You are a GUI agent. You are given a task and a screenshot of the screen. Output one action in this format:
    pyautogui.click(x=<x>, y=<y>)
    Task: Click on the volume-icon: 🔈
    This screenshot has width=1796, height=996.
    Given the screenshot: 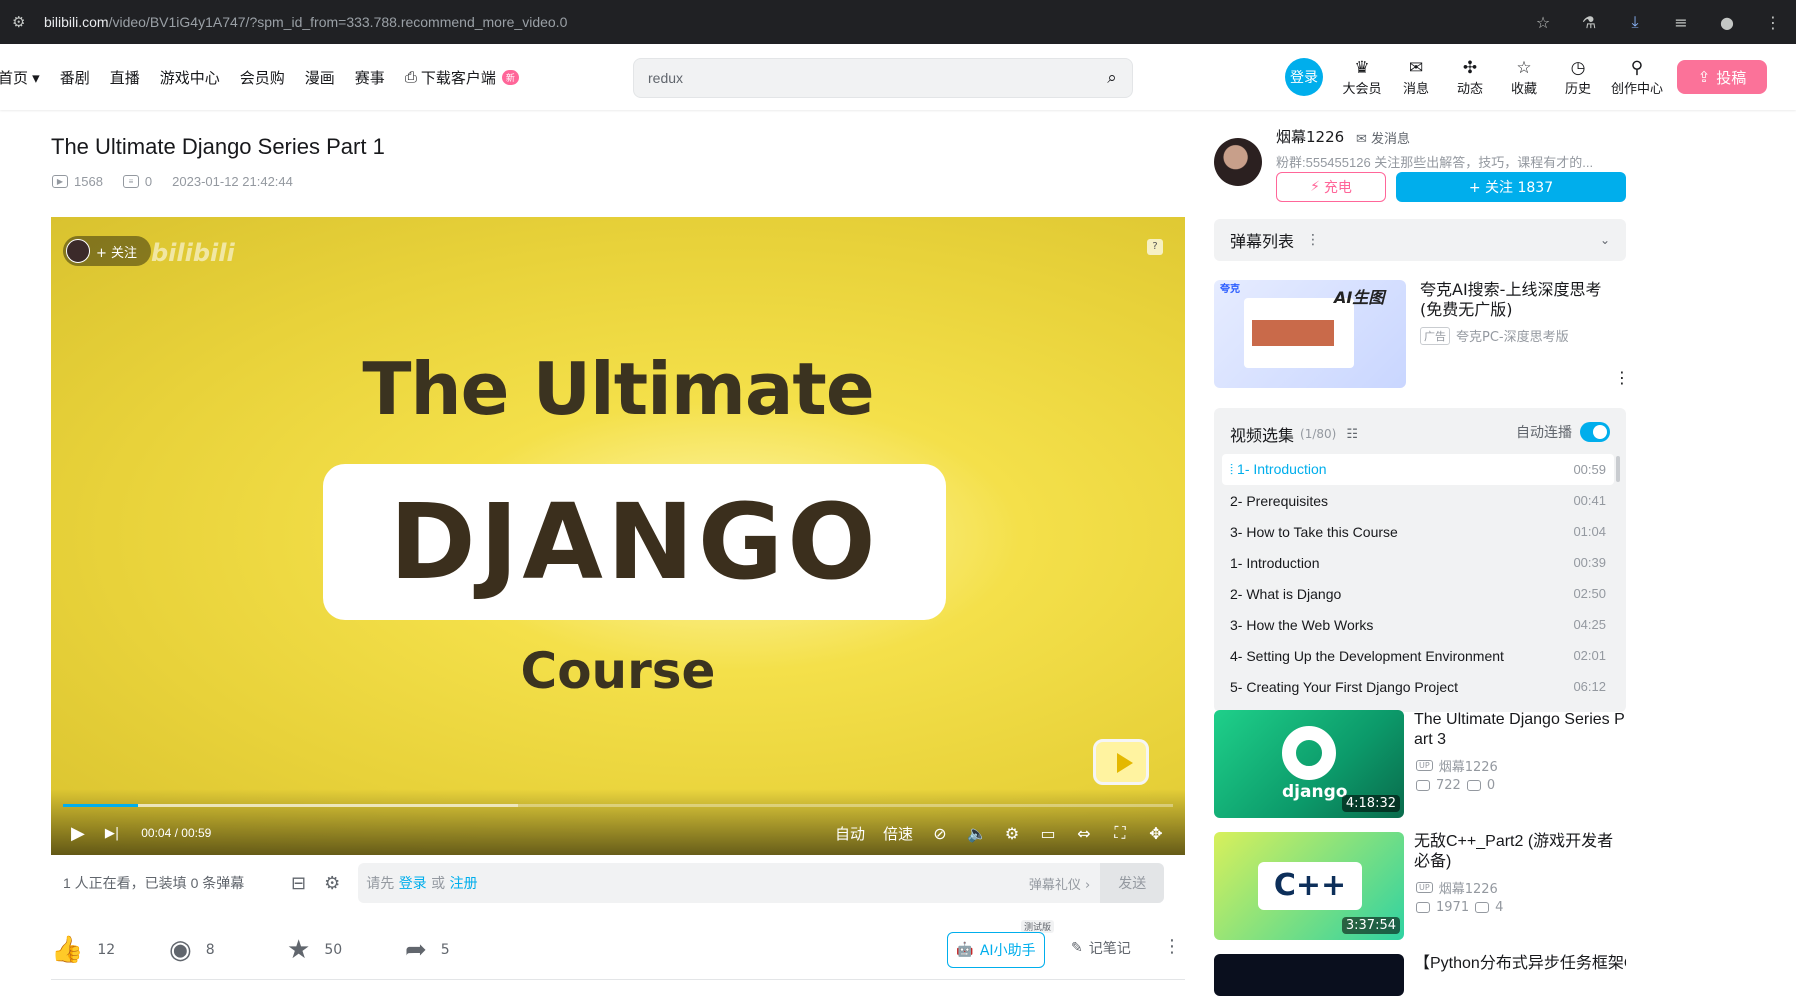 What is the action you would take?
    pyautogui.click(x=977, y=833)
    